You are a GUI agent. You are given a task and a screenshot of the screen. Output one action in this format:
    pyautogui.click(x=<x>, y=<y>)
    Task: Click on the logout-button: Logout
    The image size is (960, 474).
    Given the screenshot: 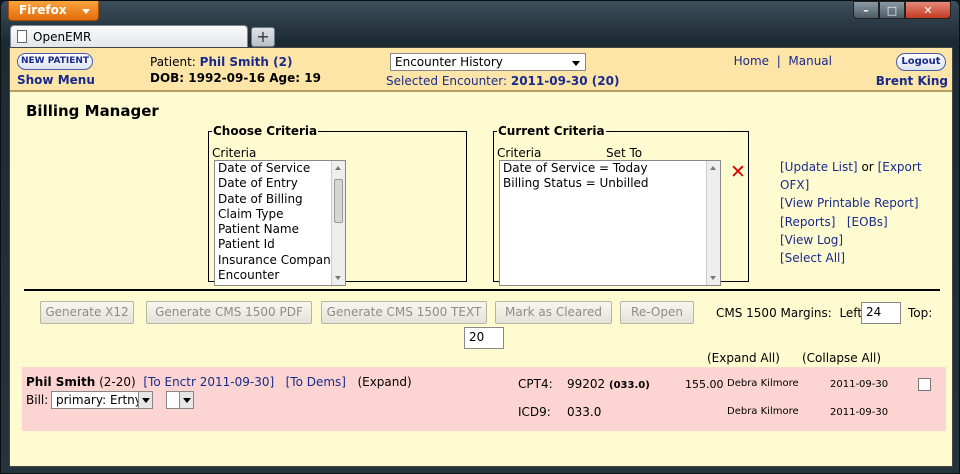 What is the action you would take?
    pyautogui.click(x=921, y=62)
    